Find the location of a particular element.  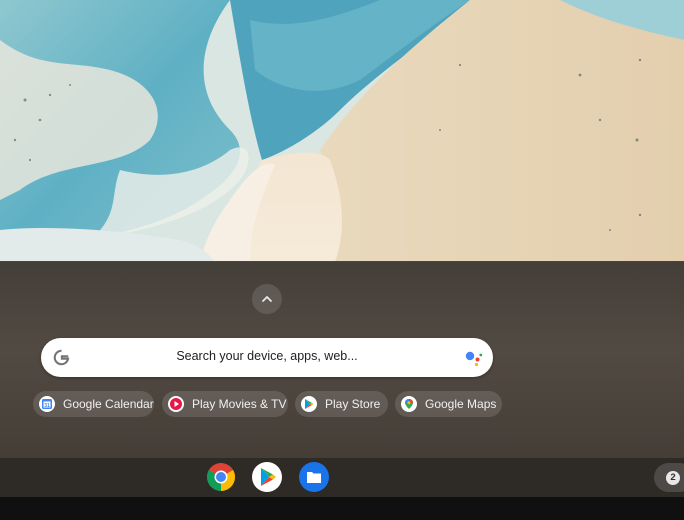

suggestion-chip-play-movies: Play Movies & TV is located at coordinates (225, 404).